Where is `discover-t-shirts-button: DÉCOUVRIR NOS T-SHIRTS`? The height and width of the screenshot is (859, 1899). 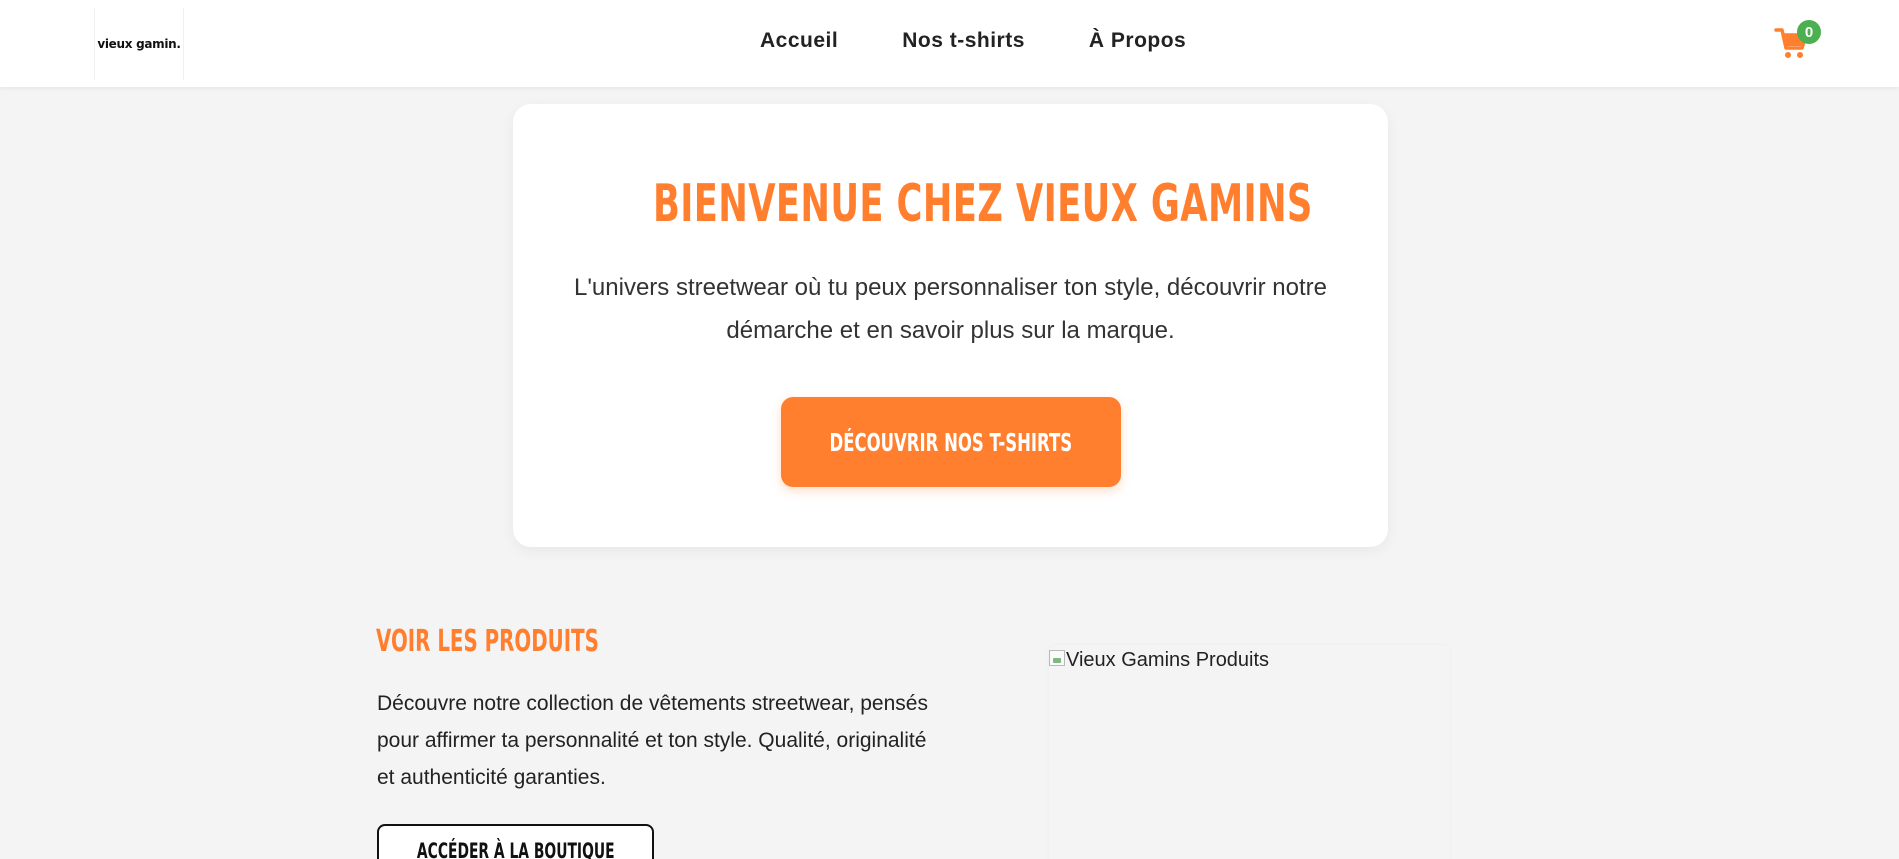
discover-t-shirts-button: DÉCOUVRIR NOS T-SHIRTS is located at coordinates (951, 442).